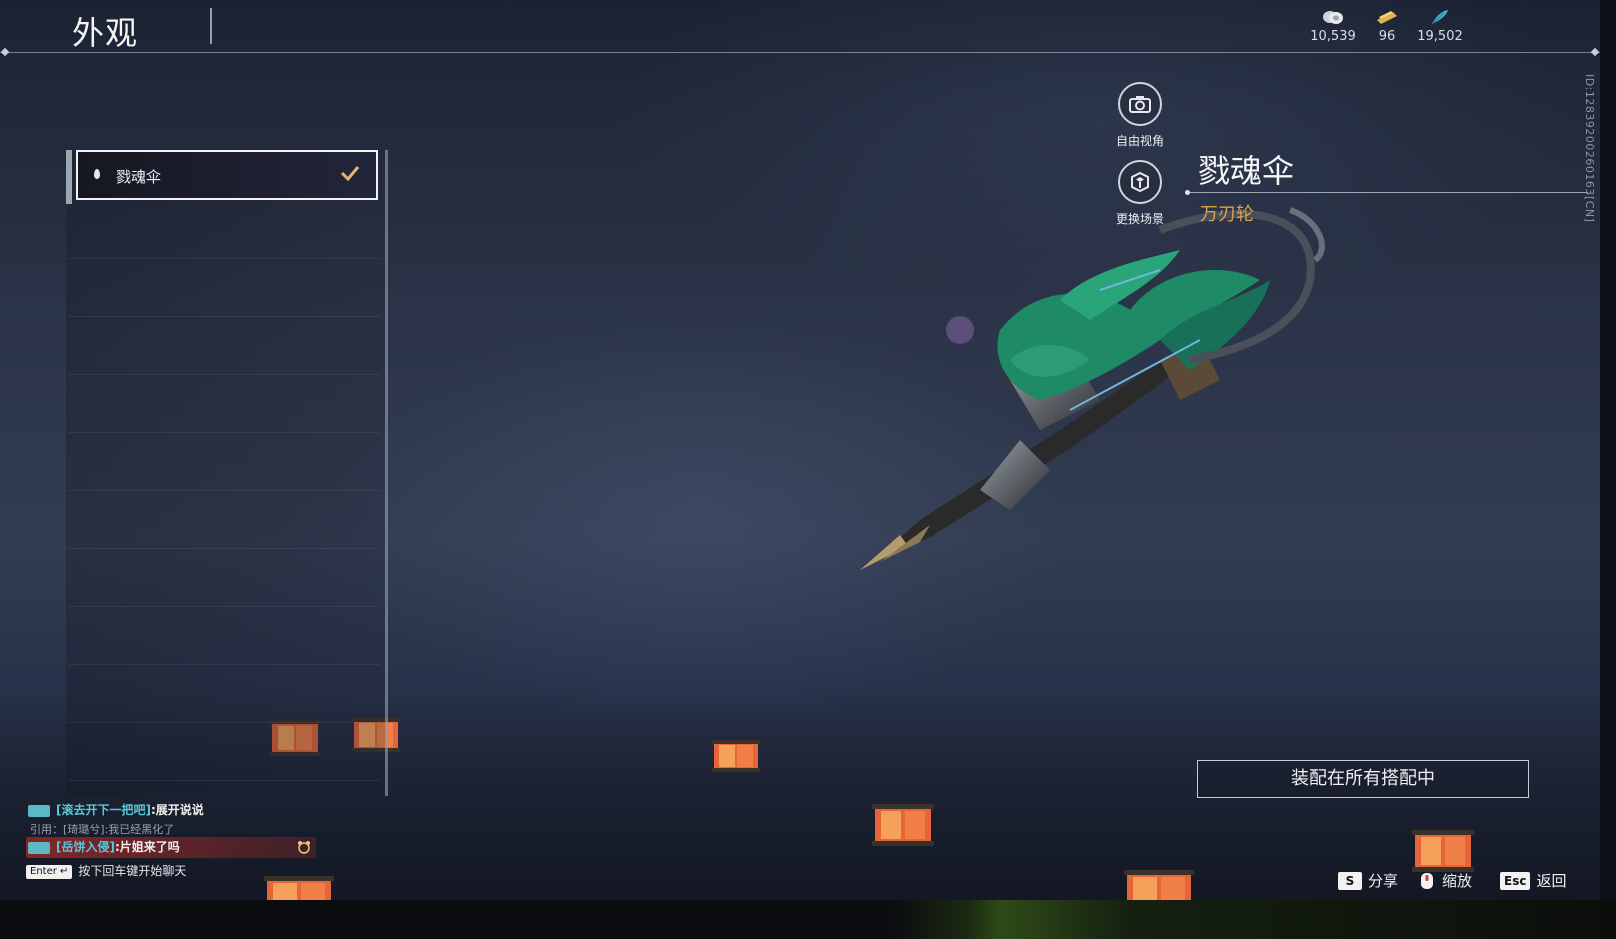 The width and height of the screenshot is (1616, 939). I want to click on list-scrollbar, so click(386, 473).